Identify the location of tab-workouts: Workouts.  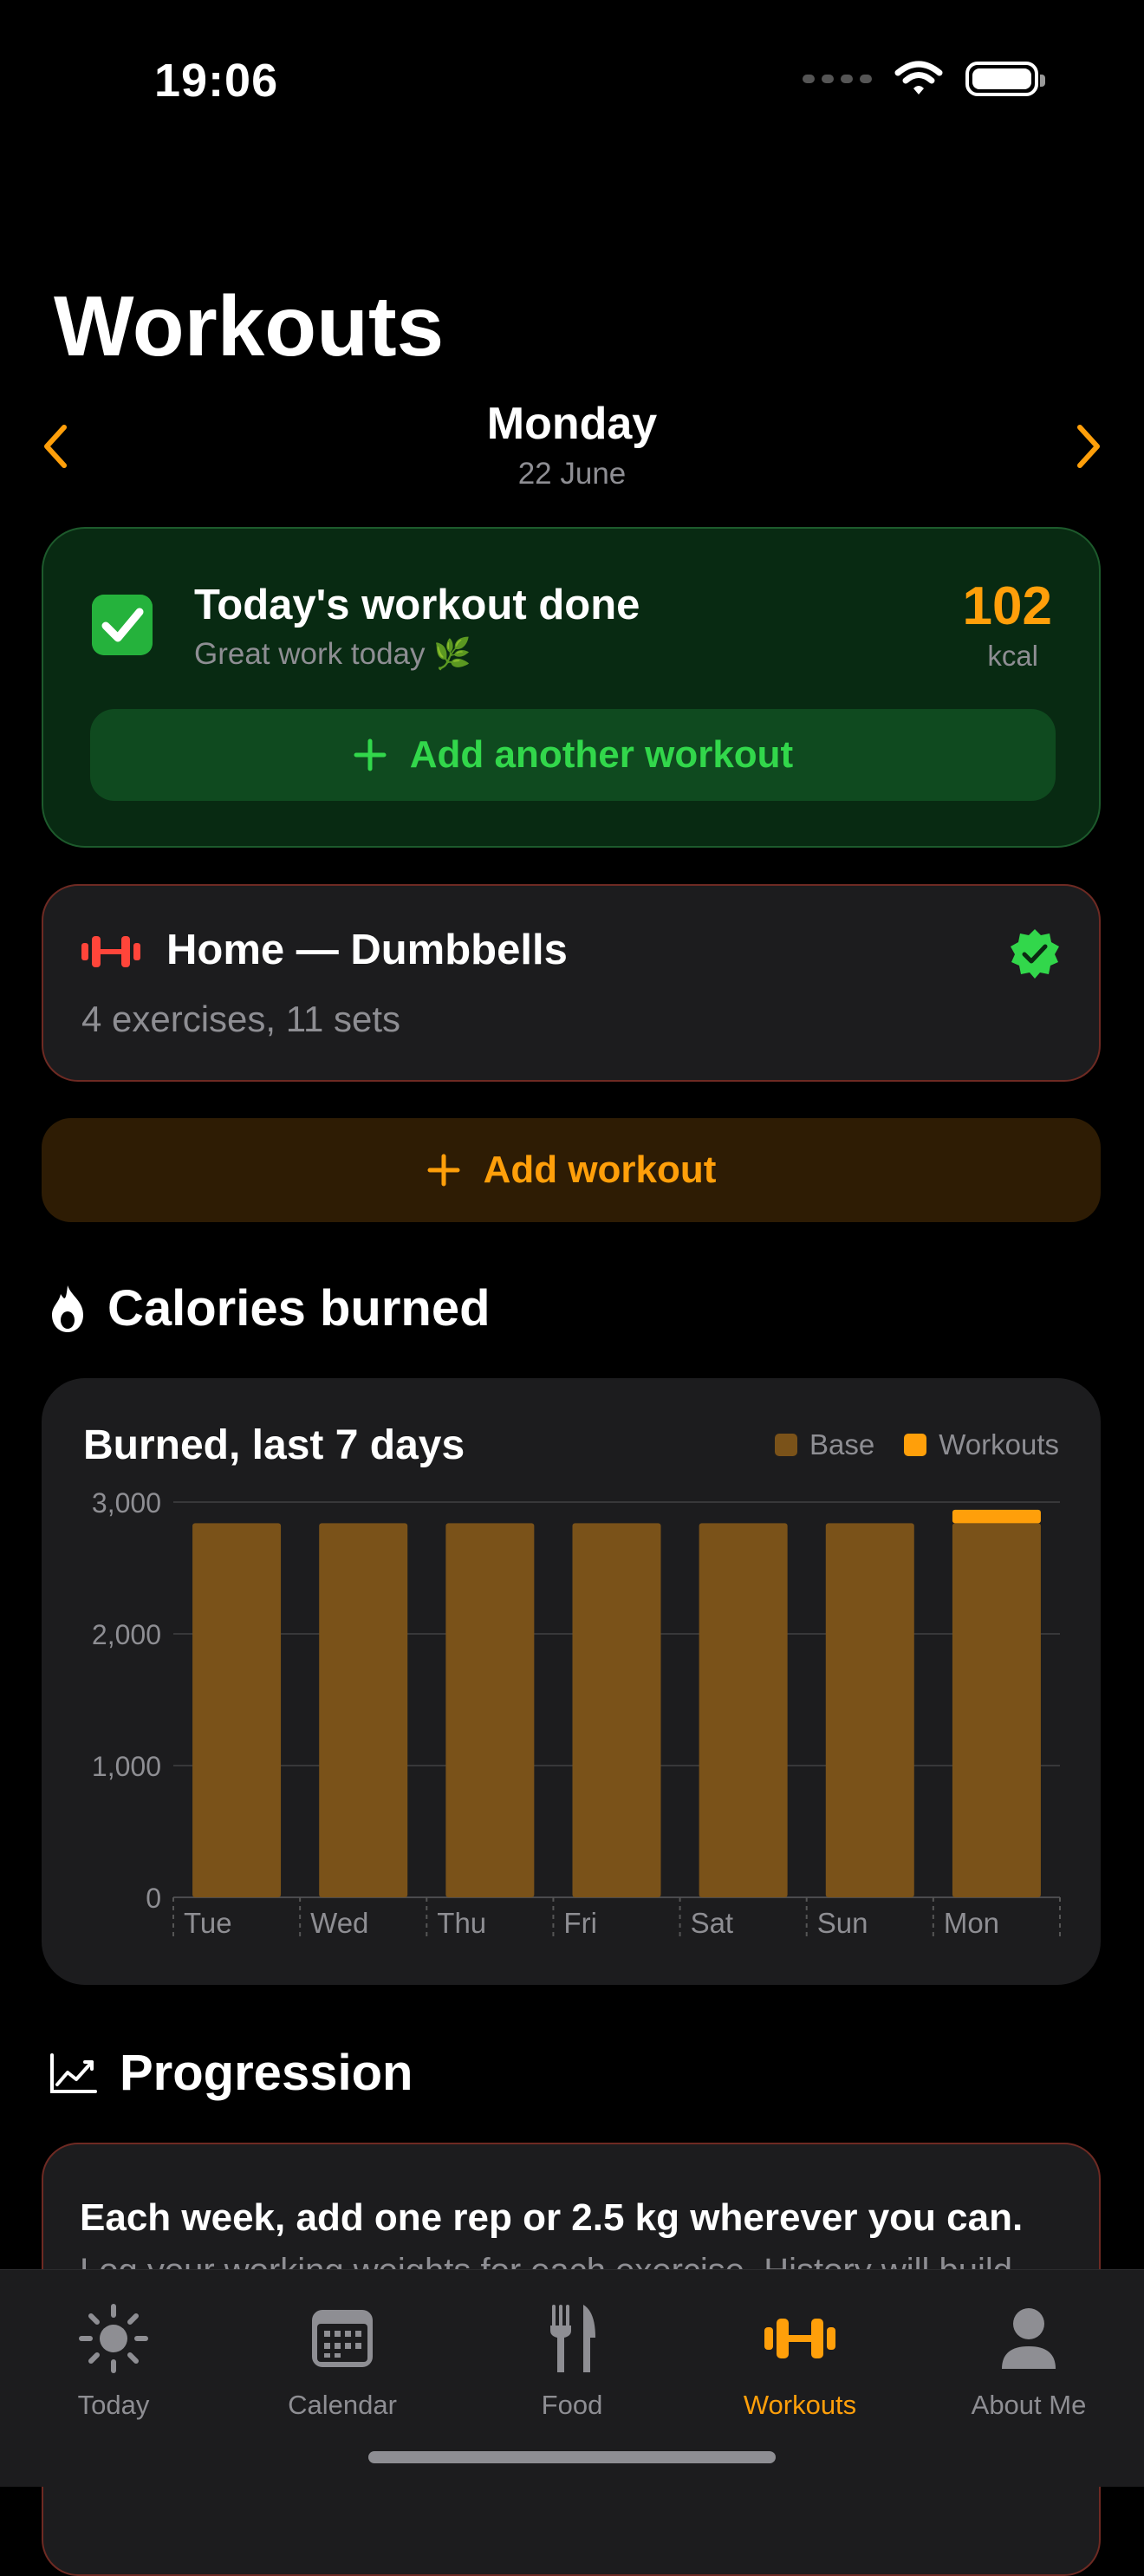
(800, 2356).